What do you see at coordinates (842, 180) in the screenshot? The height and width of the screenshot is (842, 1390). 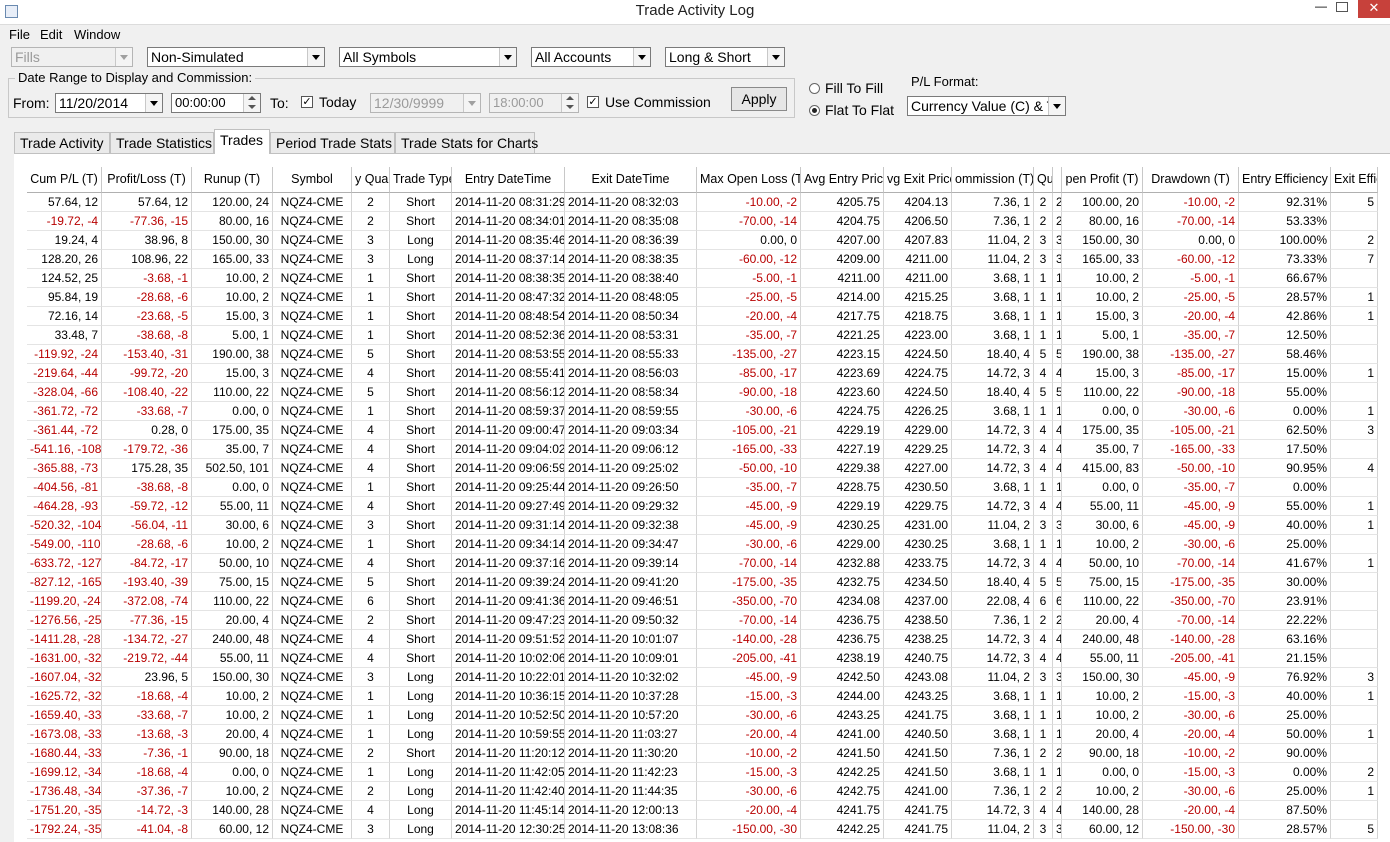 I see `column-header-avg-entry-price: Avg Entry Price` at bounding box center [842, 180].